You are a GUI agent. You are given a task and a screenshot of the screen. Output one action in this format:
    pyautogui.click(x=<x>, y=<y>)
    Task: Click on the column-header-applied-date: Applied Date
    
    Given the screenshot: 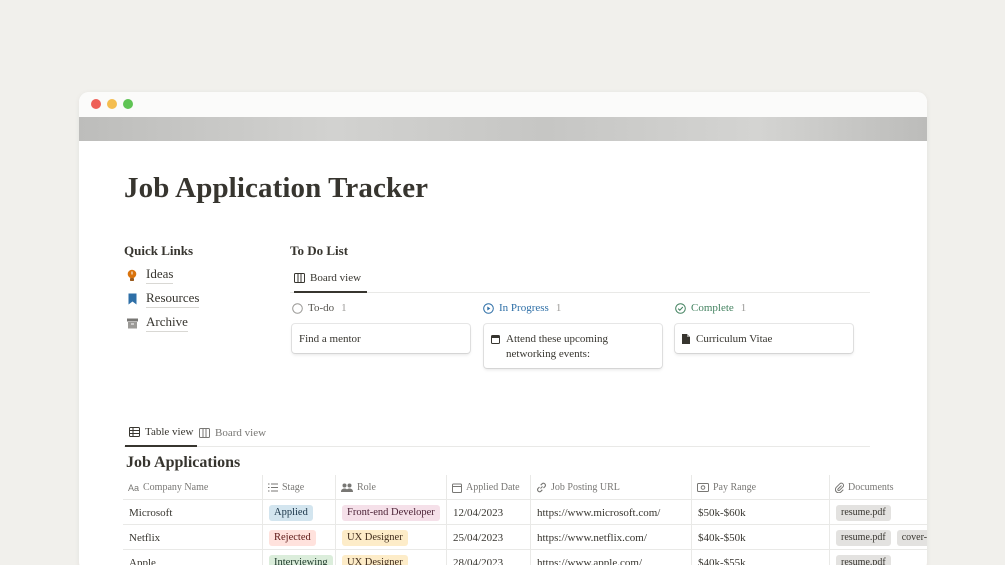 What is the action you would take?
    pyautogui.click(x=489, y=487)
    